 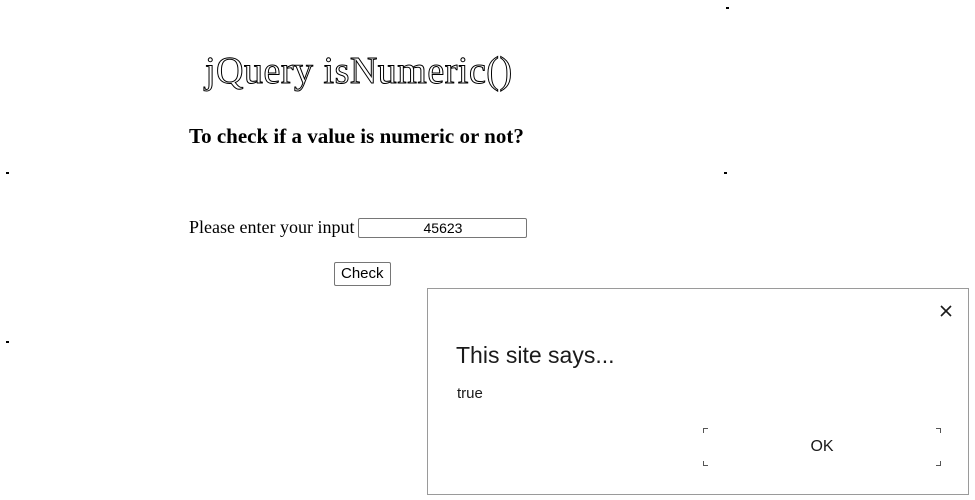 I want to click on close-icon, so click(x=946, y=311).